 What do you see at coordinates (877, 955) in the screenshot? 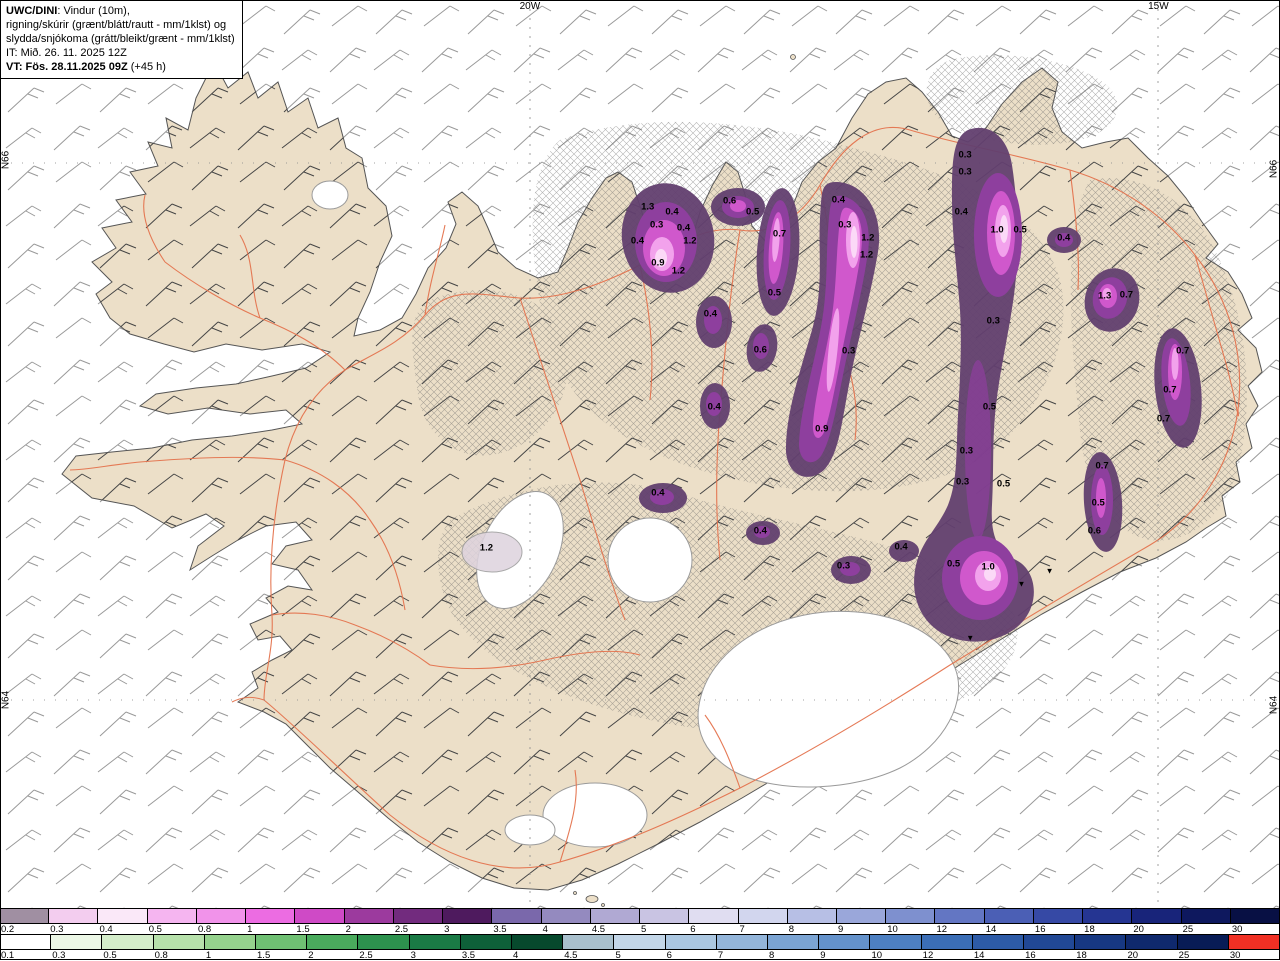
I see `colorbar-tick-label: 10` at bounding box center [877, 955].